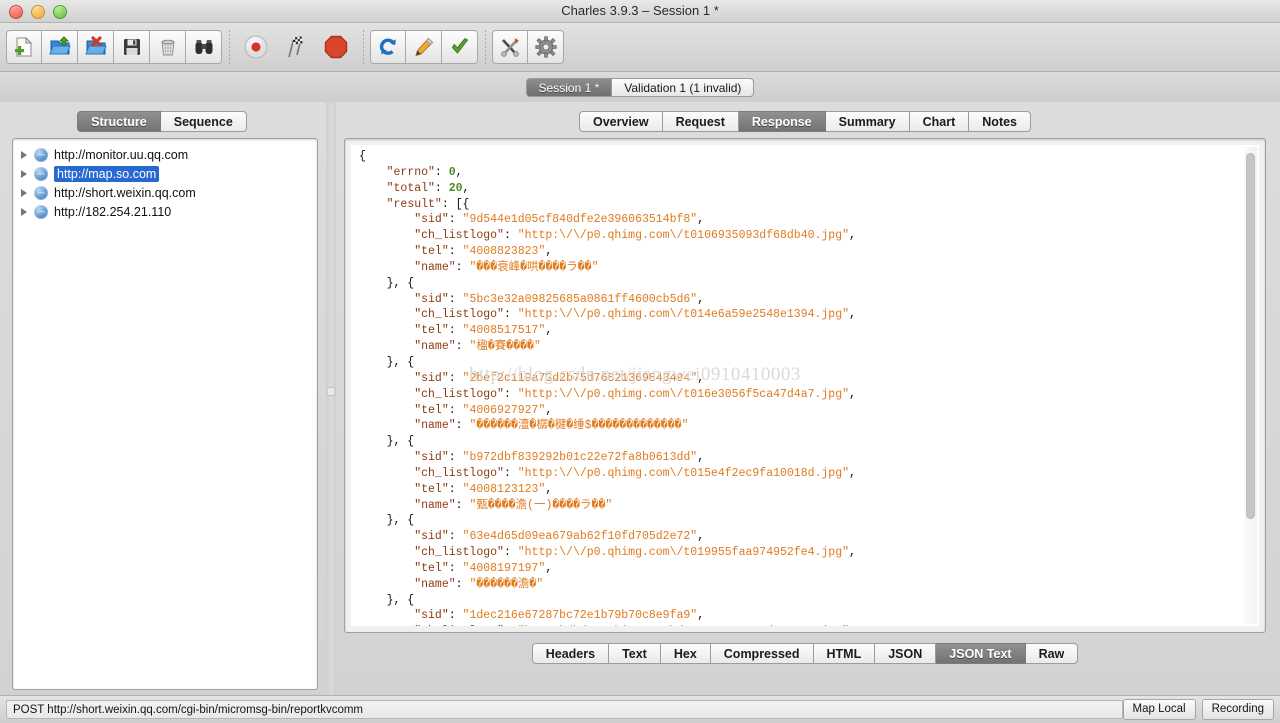 Image resolution: width=1280 pixels, height=723 pixels. I want to click on floppy-save-icon, so click(131, 47).